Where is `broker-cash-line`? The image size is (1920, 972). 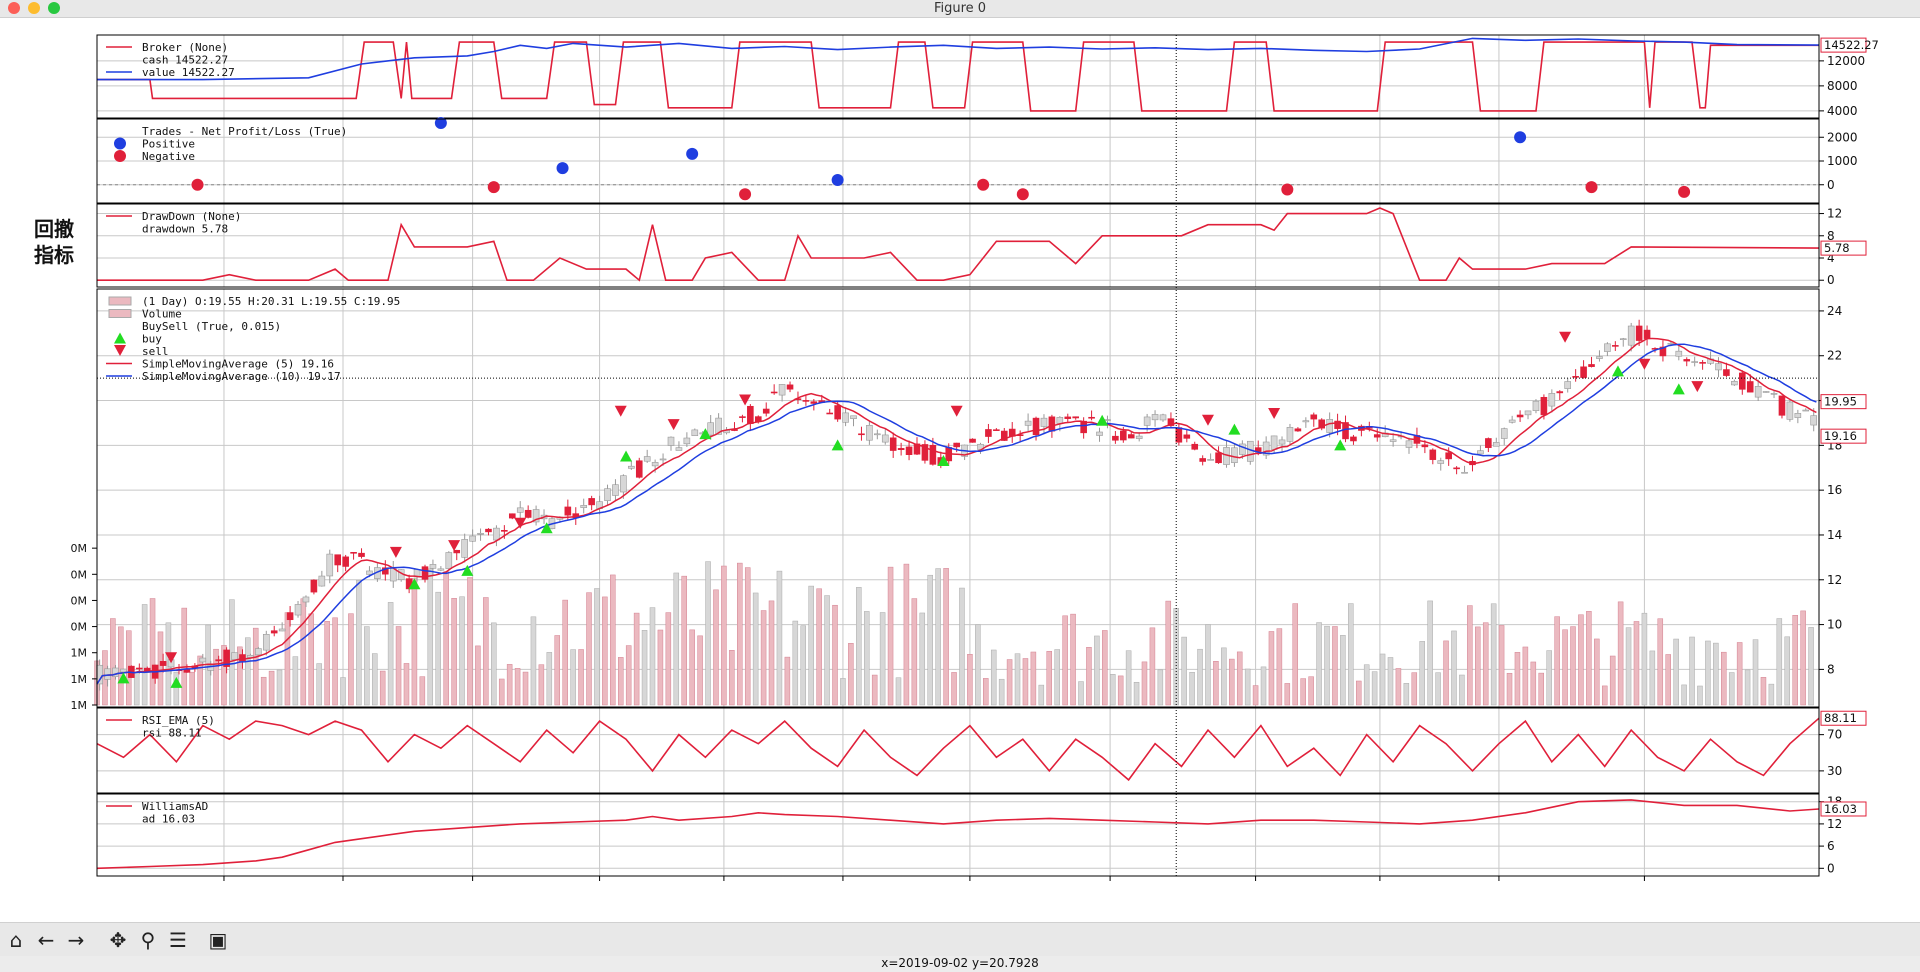
broker-cash-line is located at coordinates (958, 76).